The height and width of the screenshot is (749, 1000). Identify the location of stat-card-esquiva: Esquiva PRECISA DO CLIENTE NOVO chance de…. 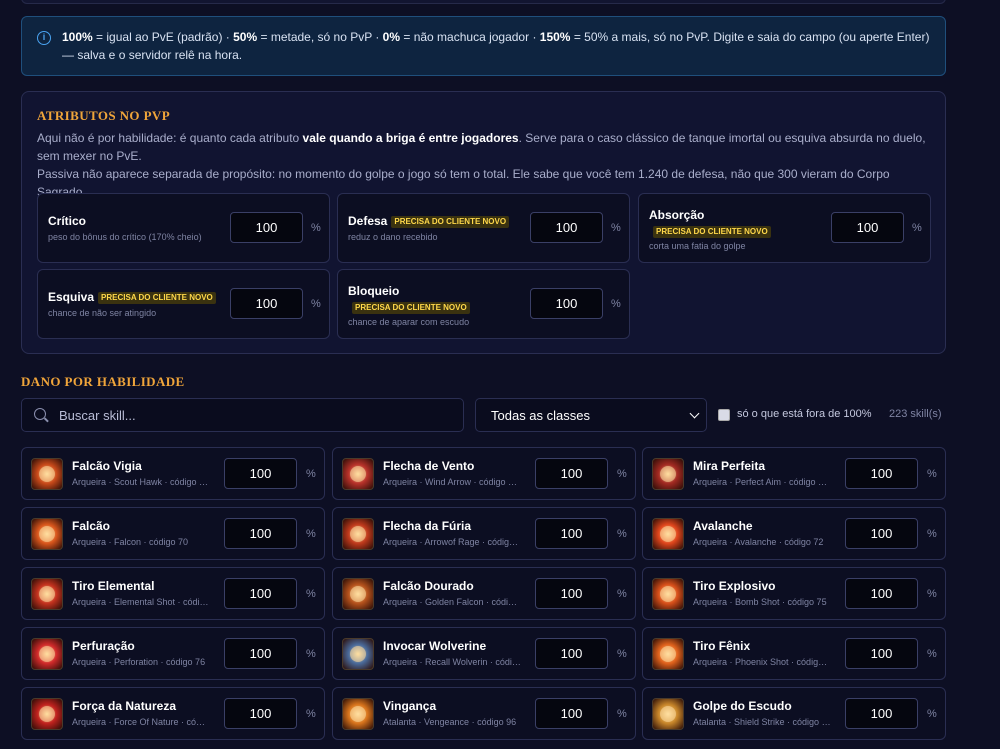
(183, 304).